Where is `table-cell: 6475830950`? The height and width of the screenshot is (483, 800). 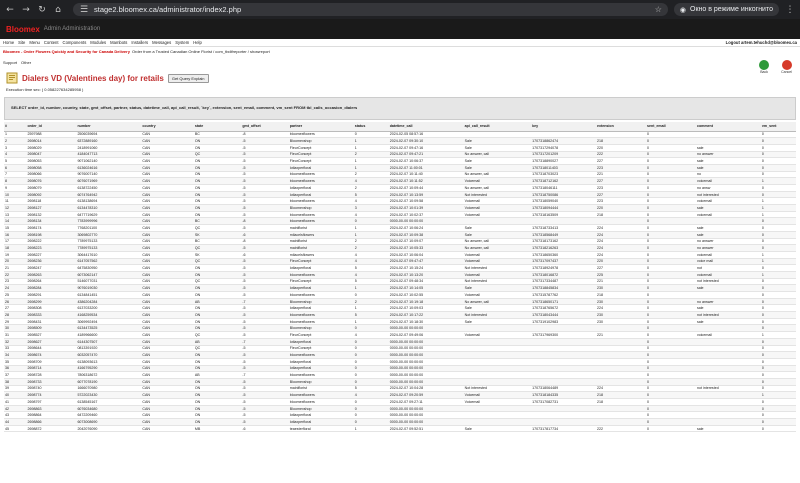
table-cell: 6475830950 is located at coordinates (109, 268).